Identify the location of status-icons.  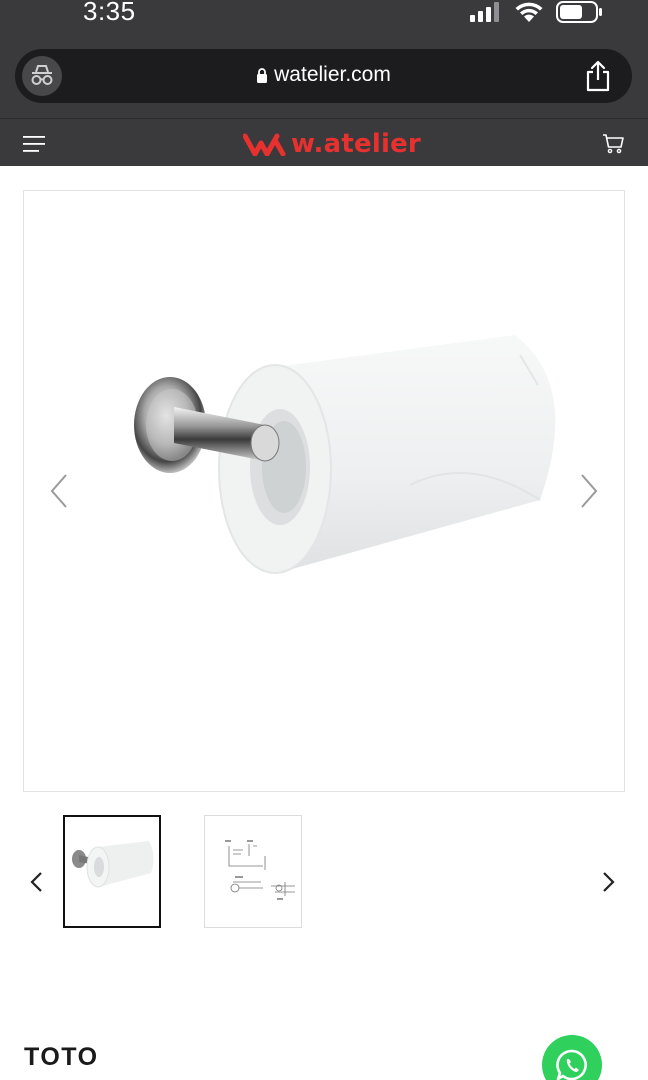
(536, 12).